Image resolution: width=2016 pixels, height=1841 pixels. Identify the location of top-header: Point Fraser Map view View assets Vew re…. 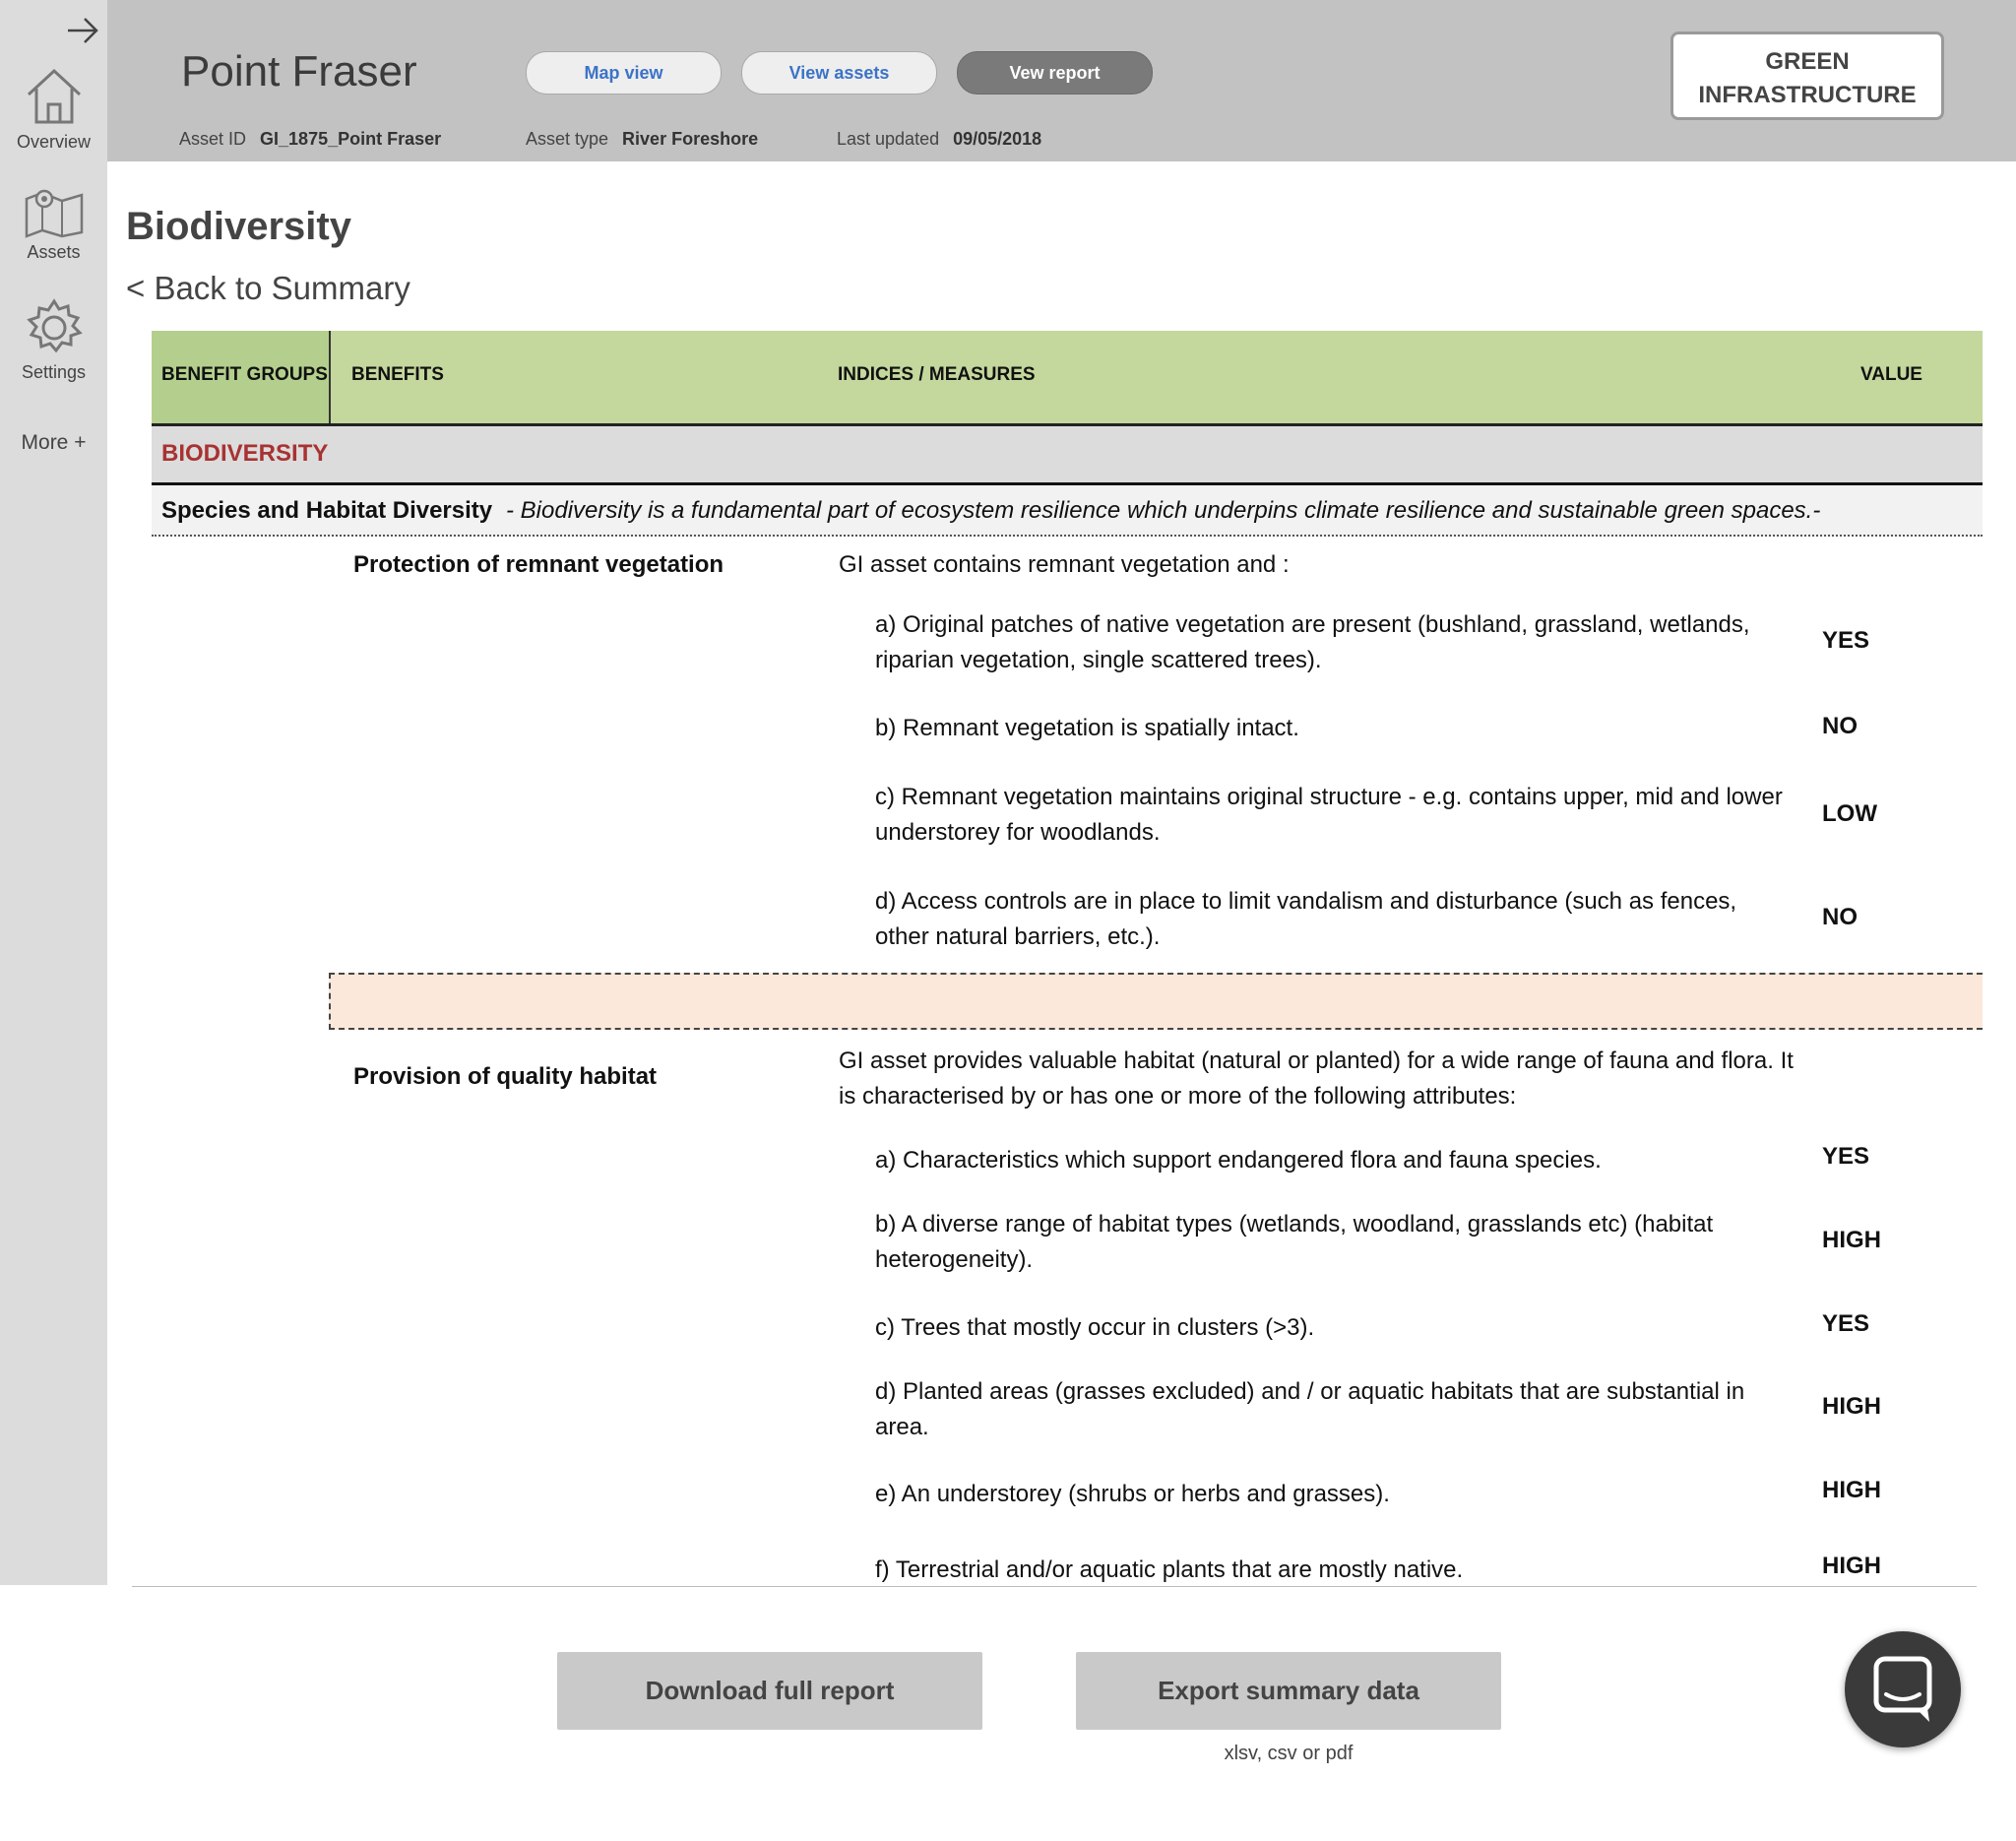
(1061, 80).